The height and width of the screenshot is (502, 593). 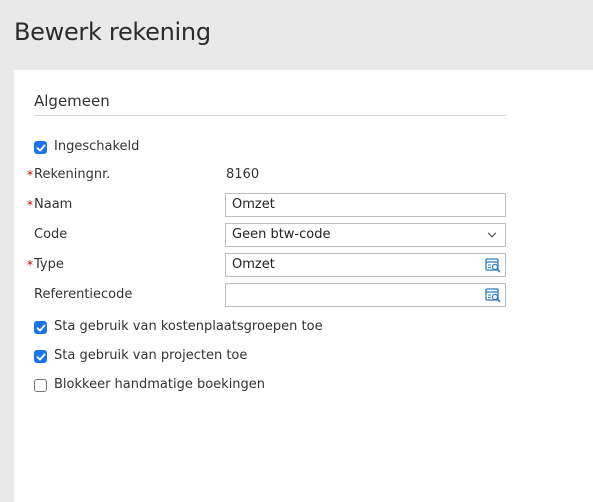 I want to click on name-input: Omzet, so click(x=365, y=205).